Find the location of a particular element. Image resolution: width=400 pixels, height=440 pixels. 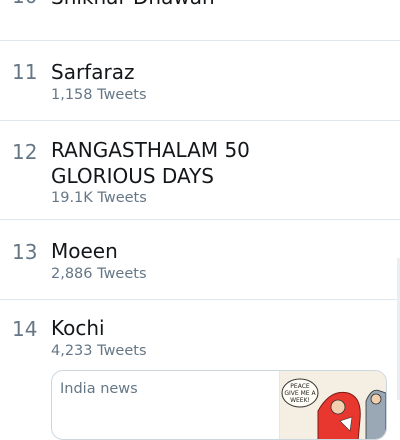

trend-tweet-count: 4,233 Tweets is located at coordinates (99, 351).